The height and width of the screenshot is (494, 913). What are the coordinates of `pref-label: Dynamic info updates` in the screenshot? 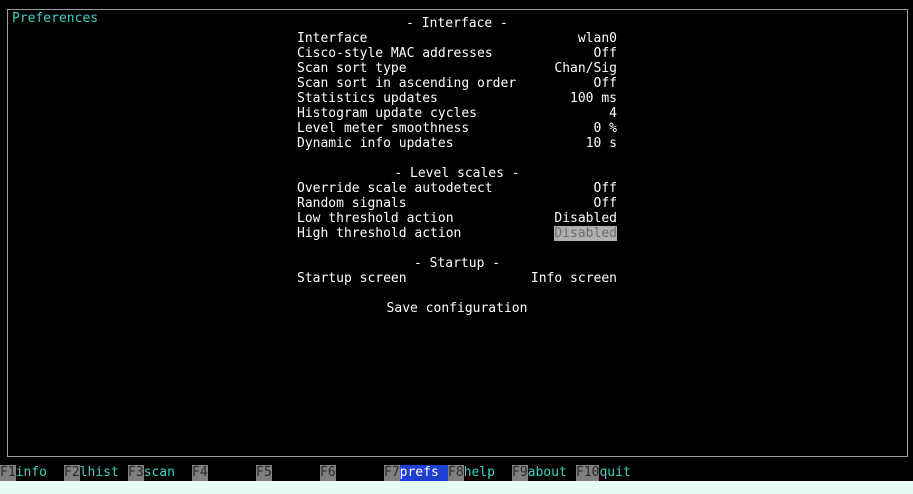 It's located at (375, 143).